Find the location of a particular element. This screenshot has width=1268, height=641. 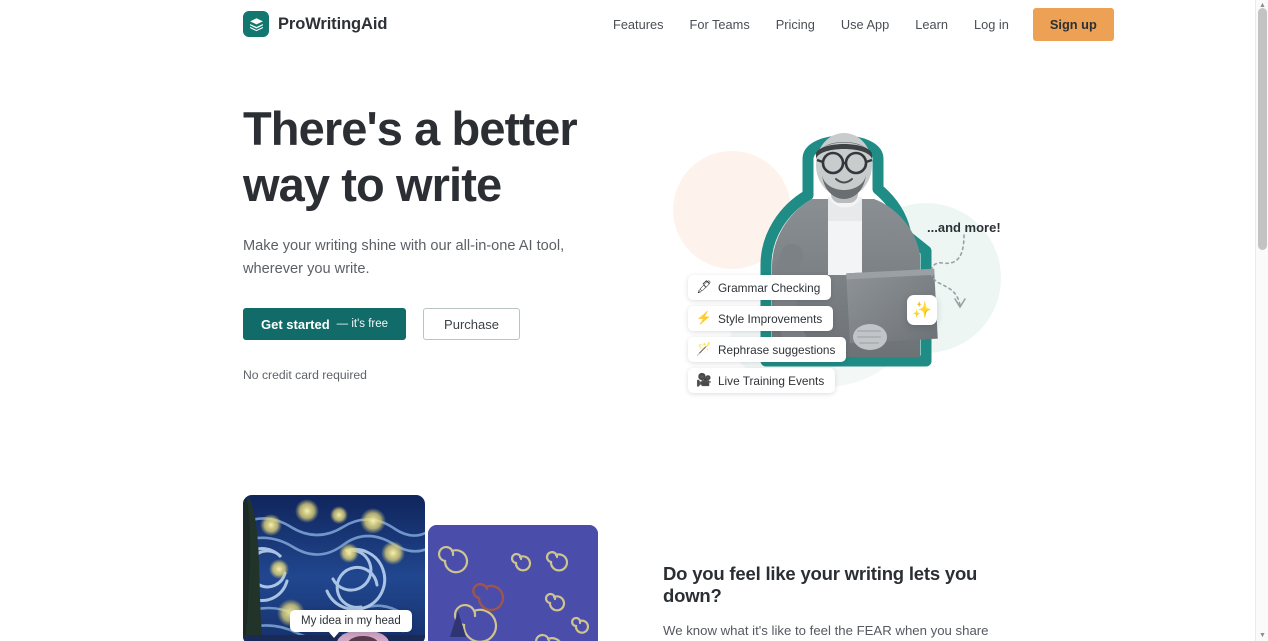

nav-pricing: Pricing is located at coordinates (795, 24).